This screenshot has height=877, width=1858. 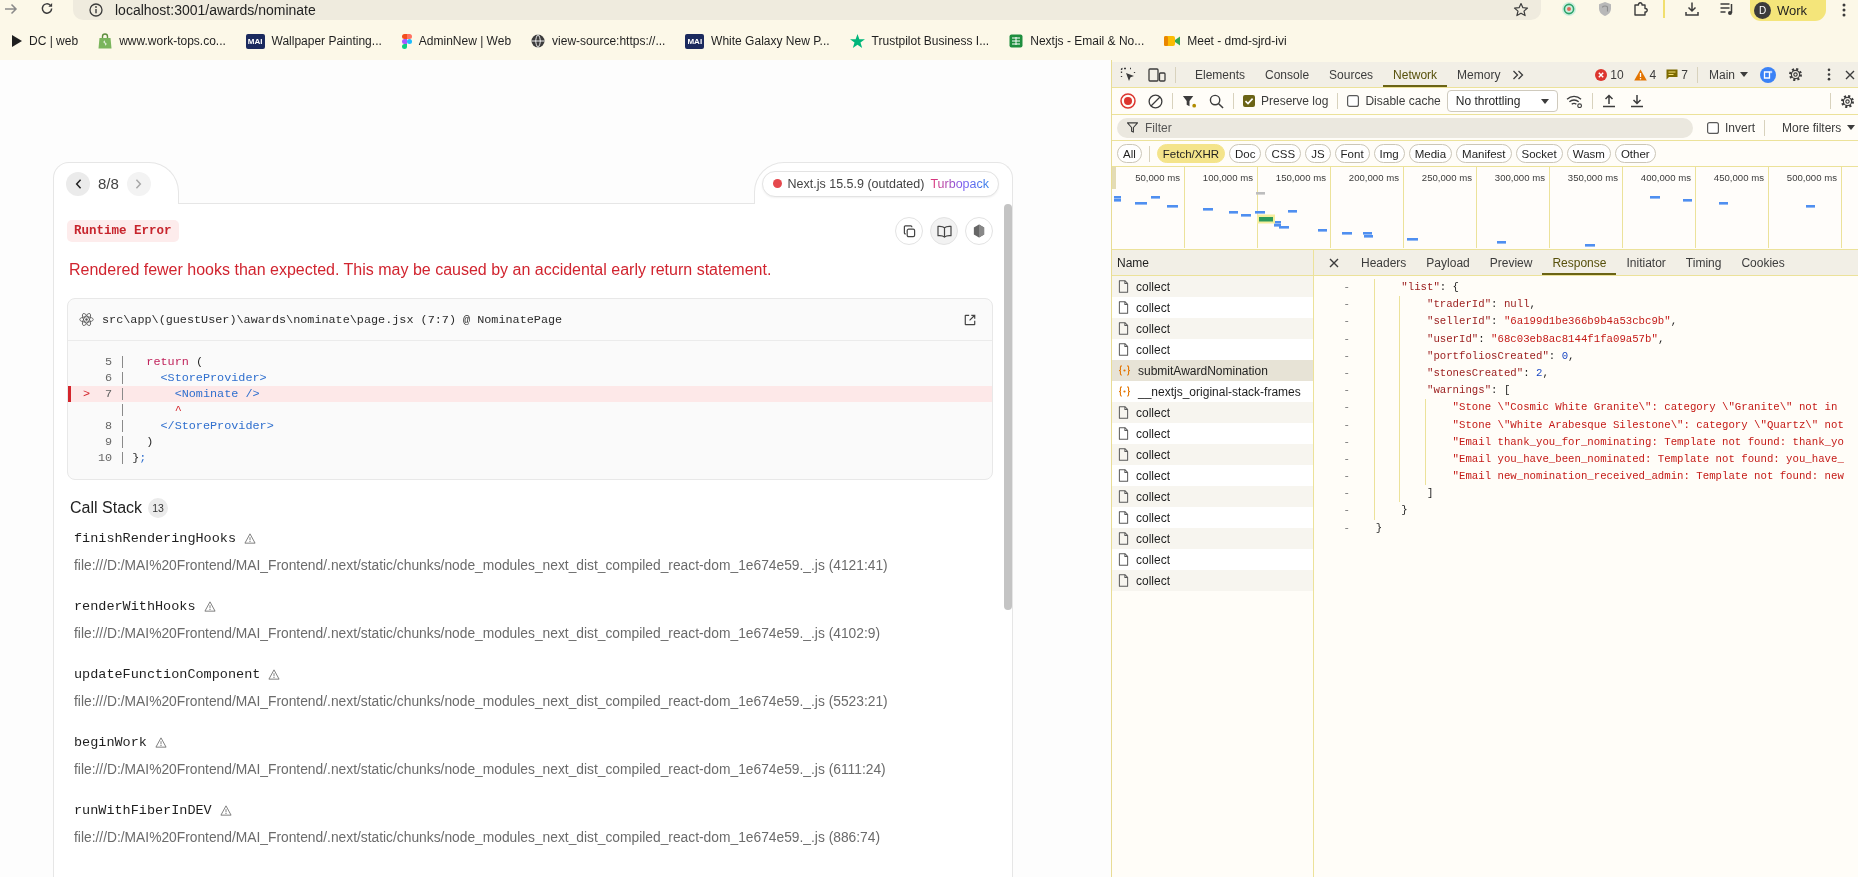 I want to click on panel-tab: Elements, so click(x=1220, y=74).